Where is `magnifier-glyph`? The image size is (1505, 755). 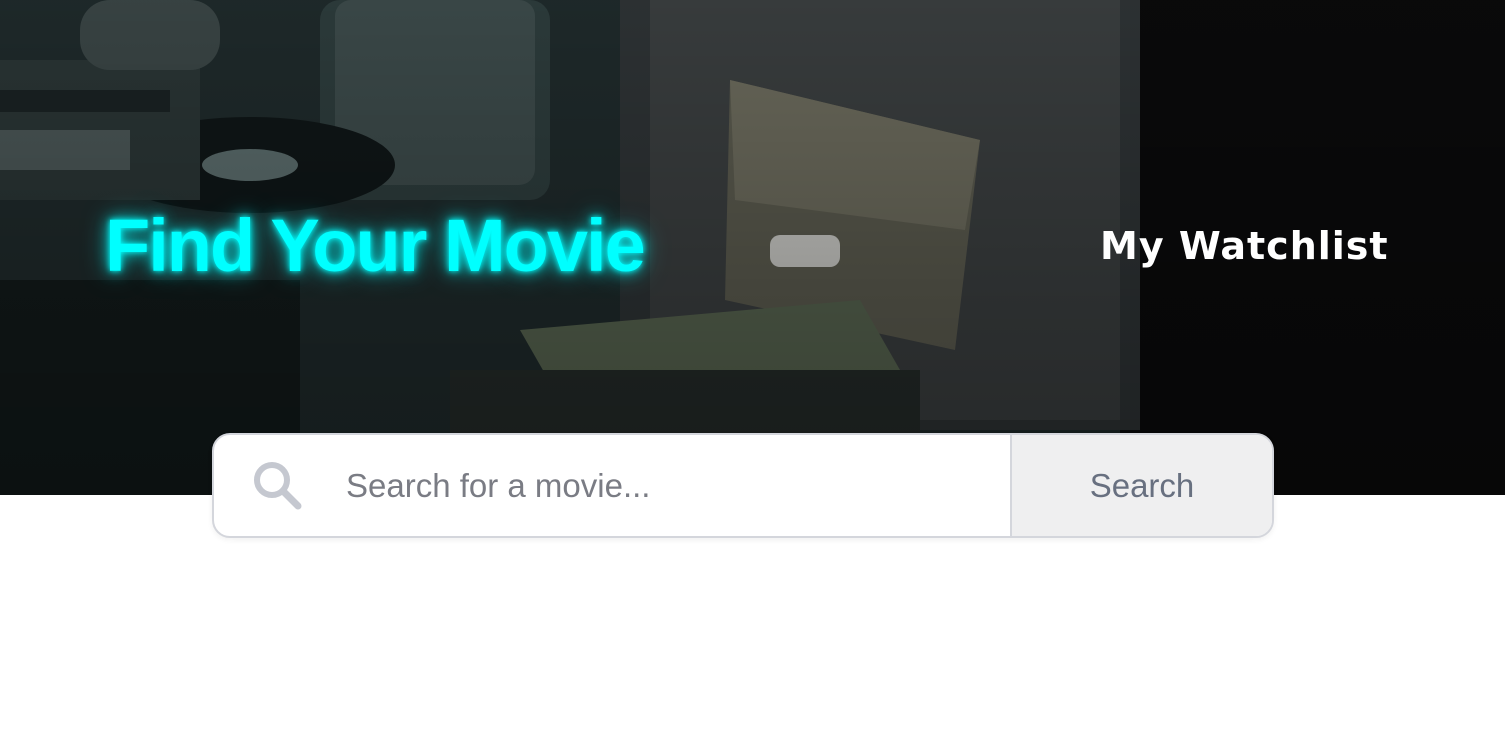
magnifier-glyph is located at coordinates (278, 485).